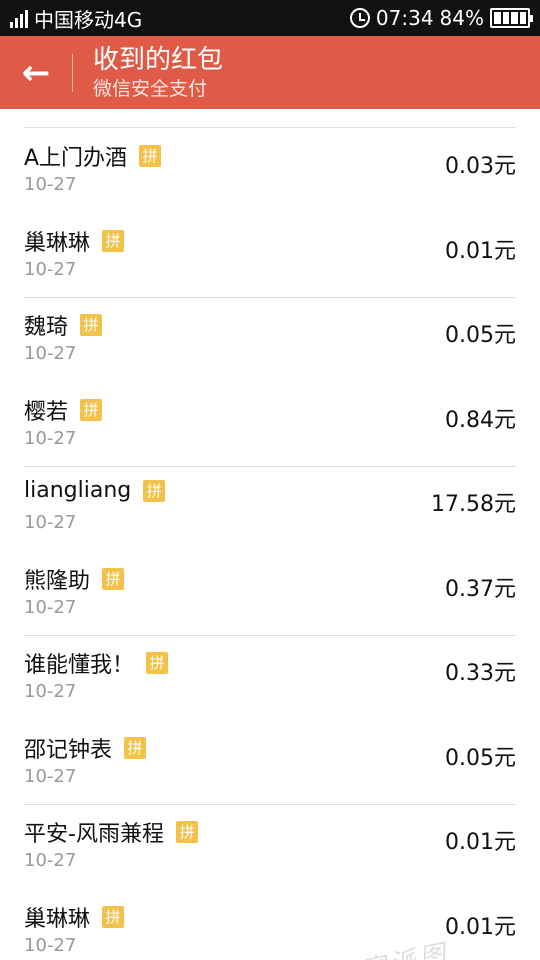  Describe the element at coordinates (57, 581) in the screenshot. I see `sender-name: 熊隆助` at that location.